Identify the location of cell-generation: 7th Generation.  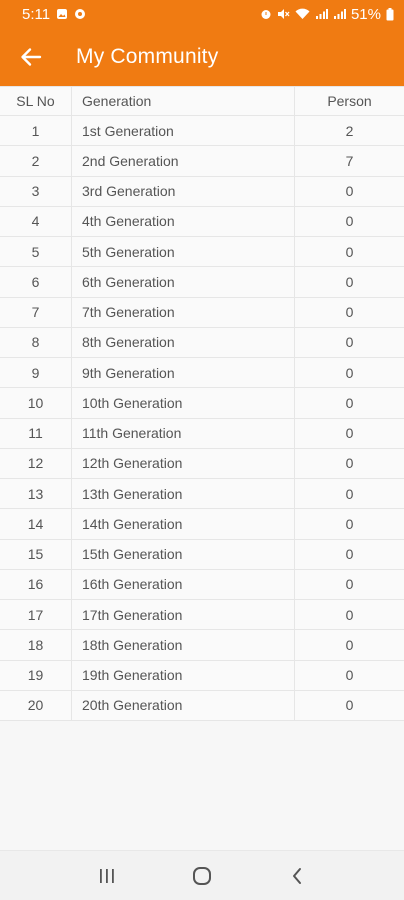
(183, 312).